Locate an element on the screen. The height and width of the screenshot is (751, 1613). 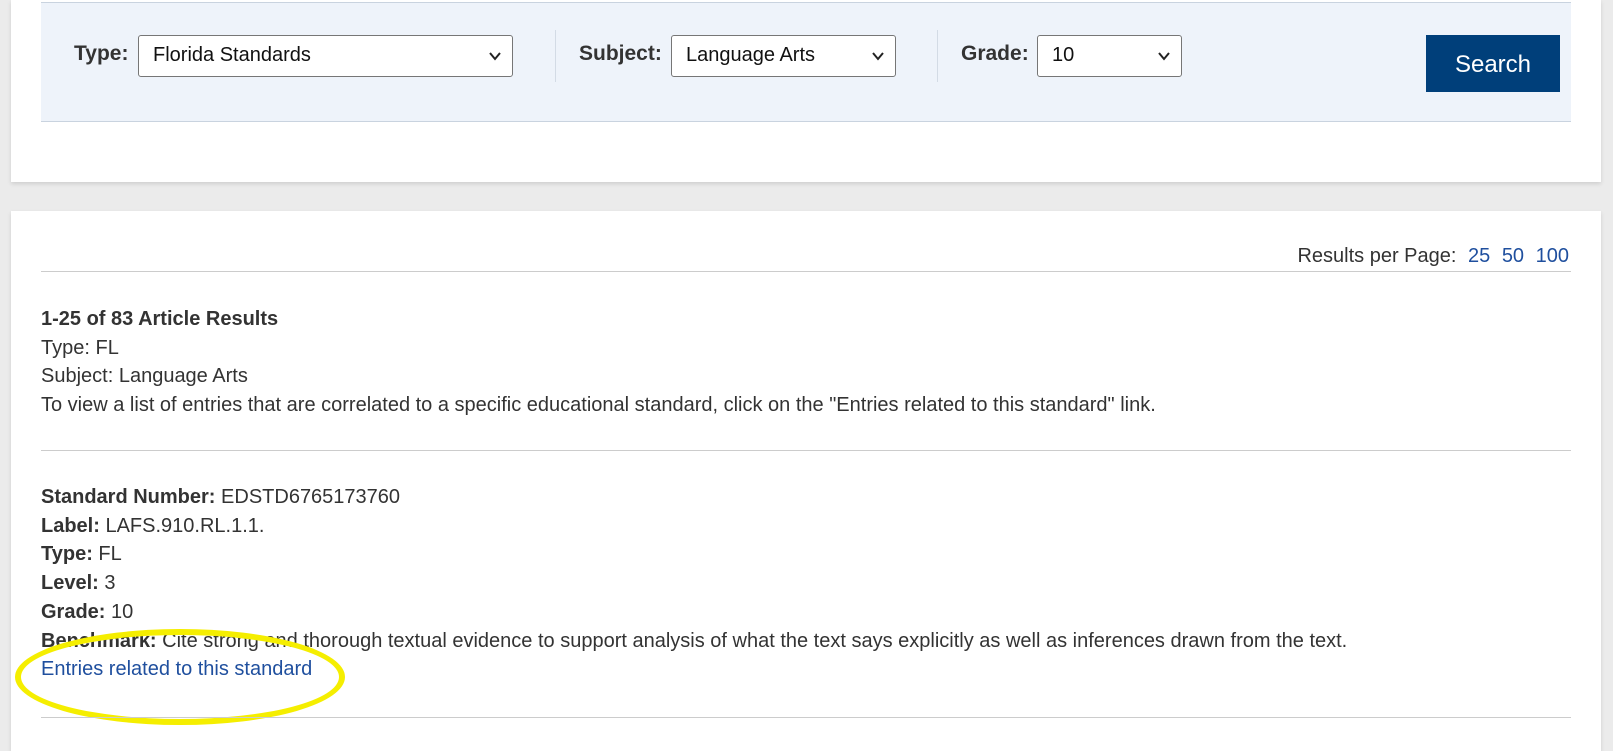
grade-select-value: 10 is located at coordinates (1063, 55).